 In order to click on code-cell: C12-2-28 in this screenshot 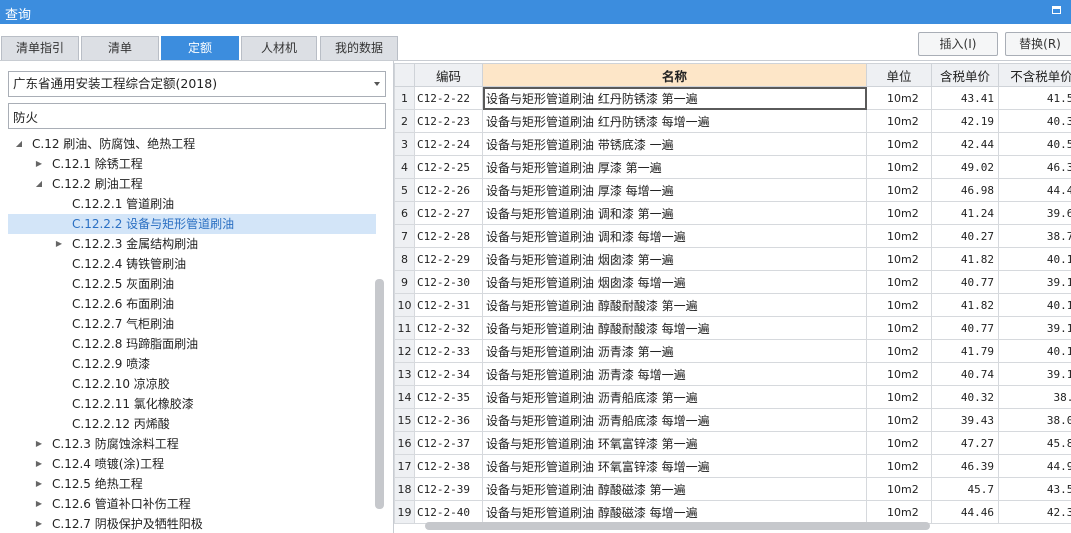, I will do `click(448, 236)`.